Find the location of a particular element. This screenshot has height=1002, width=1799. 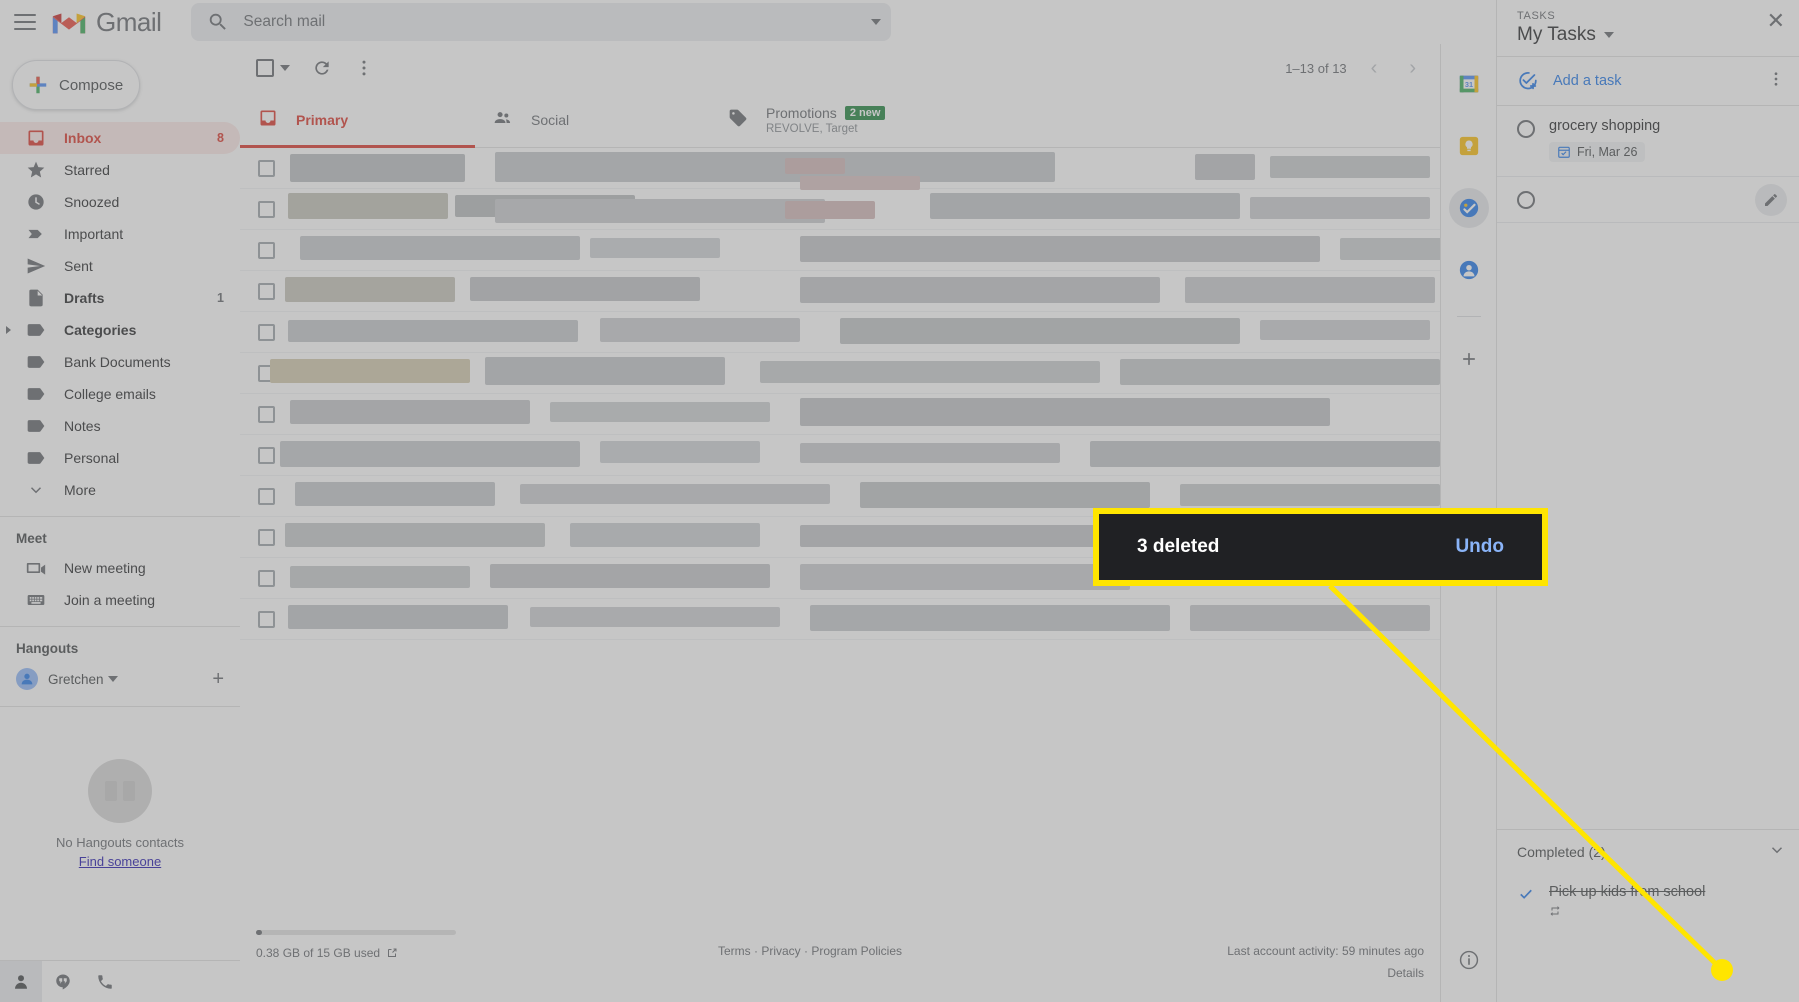

draft-icon is located at coordinates (36, 298).